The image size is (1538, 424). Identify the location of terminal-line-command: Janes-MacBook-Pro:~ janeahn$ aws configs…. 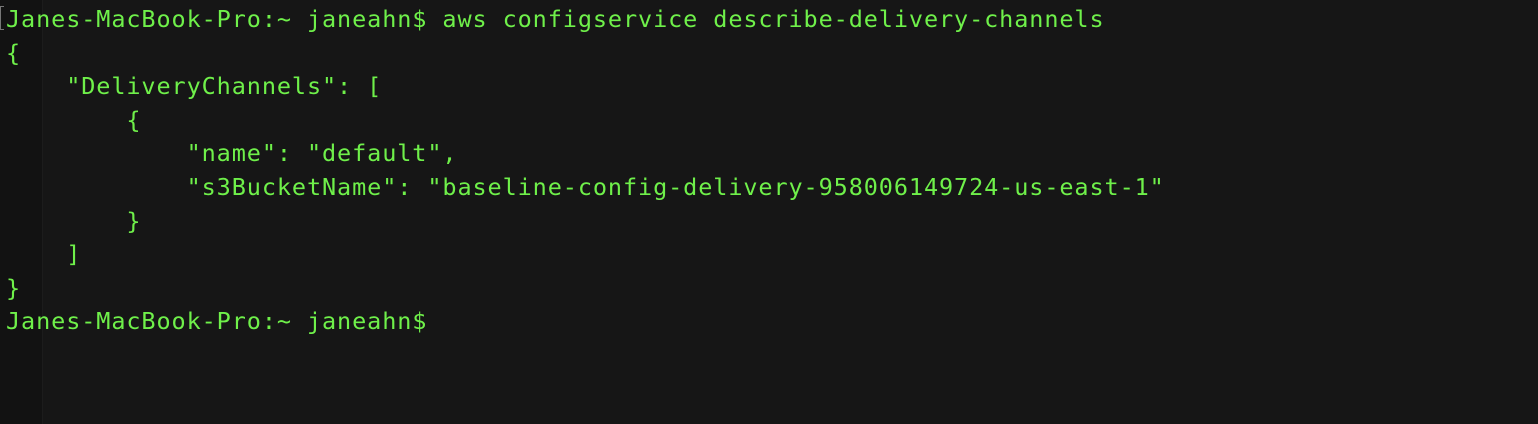
(555, 19).